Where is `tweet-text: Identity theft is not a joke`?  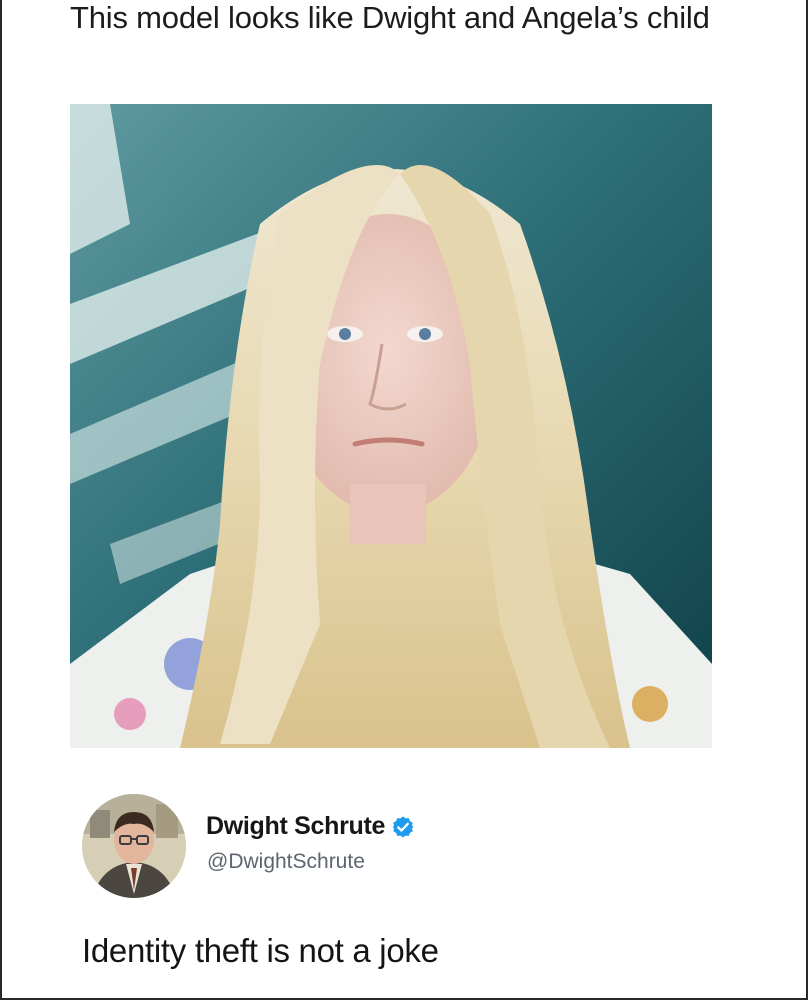
tweet-text: Identity theft is not a joke is located at coordinates (260, 950).